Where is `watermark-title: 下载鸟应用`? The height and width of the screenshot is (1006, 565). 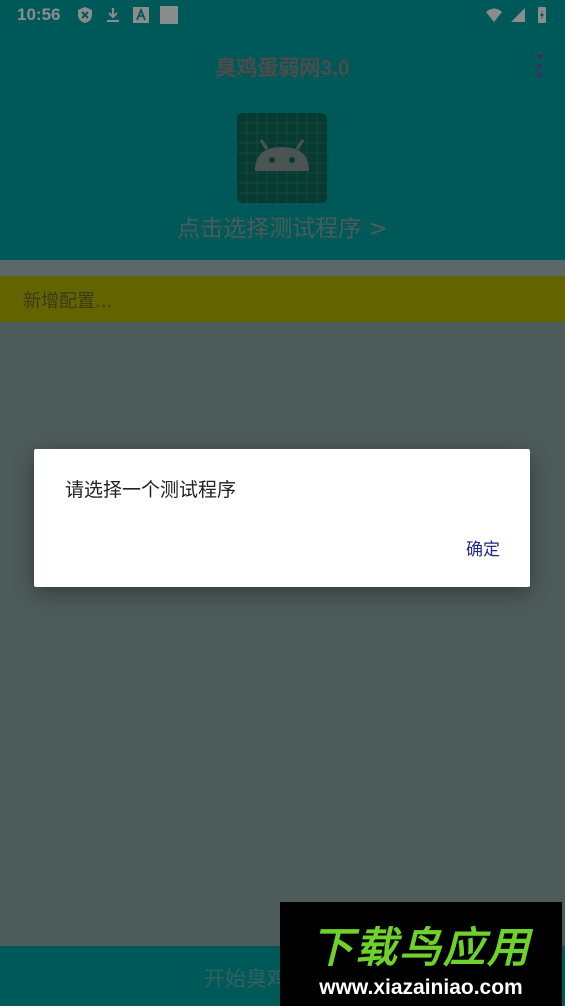 watermark-title: 下载鸟应用 is located at coordinates (420, 947).